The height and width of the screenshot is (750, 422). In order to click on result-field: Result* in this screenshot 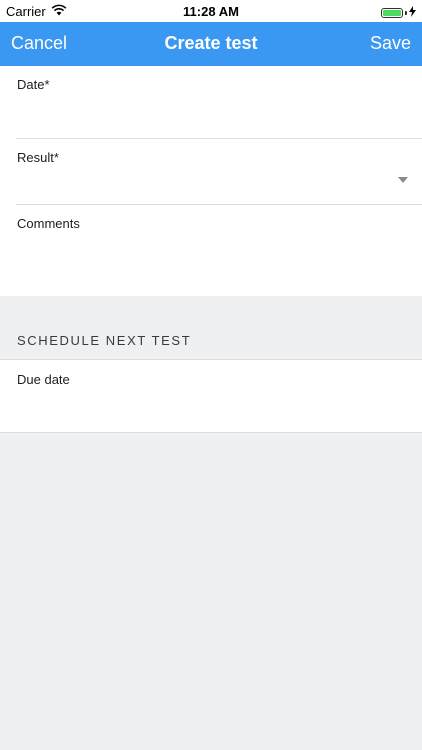, I will do `click(219, 172)`.